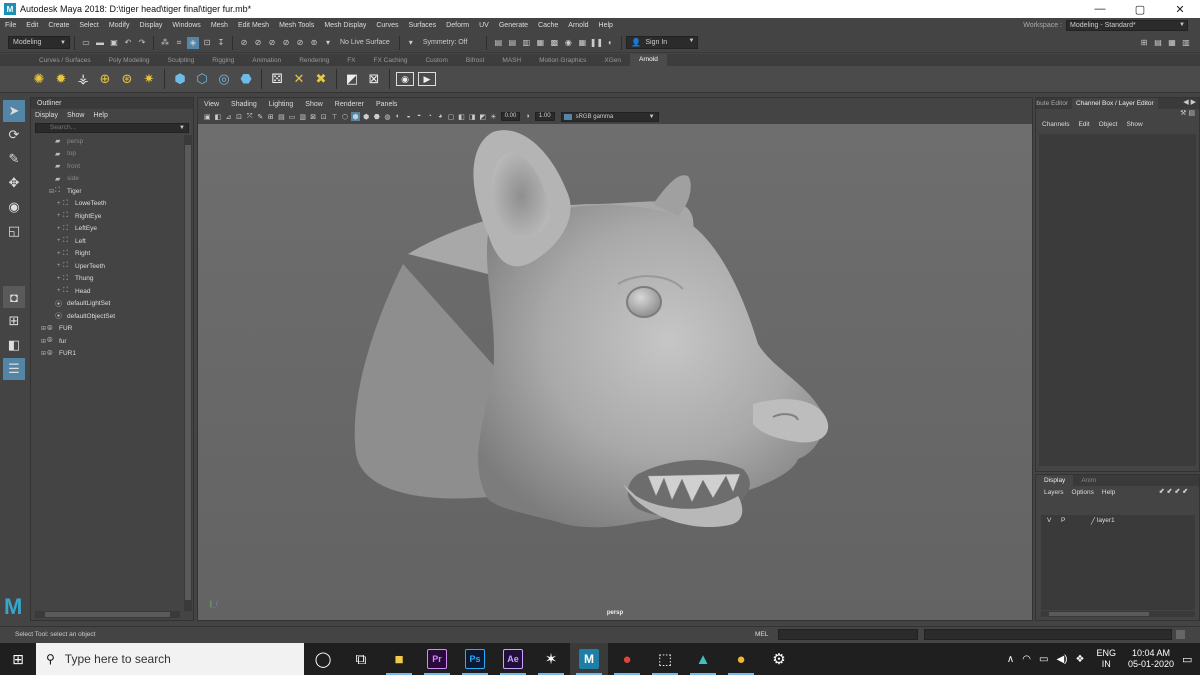 The width and height of the screenshot is (1200, 675). What do you see at coordinates (179, 43) in the screenshot?
I see `select-object-icon: ⌗` at bounding box center [179, 43].